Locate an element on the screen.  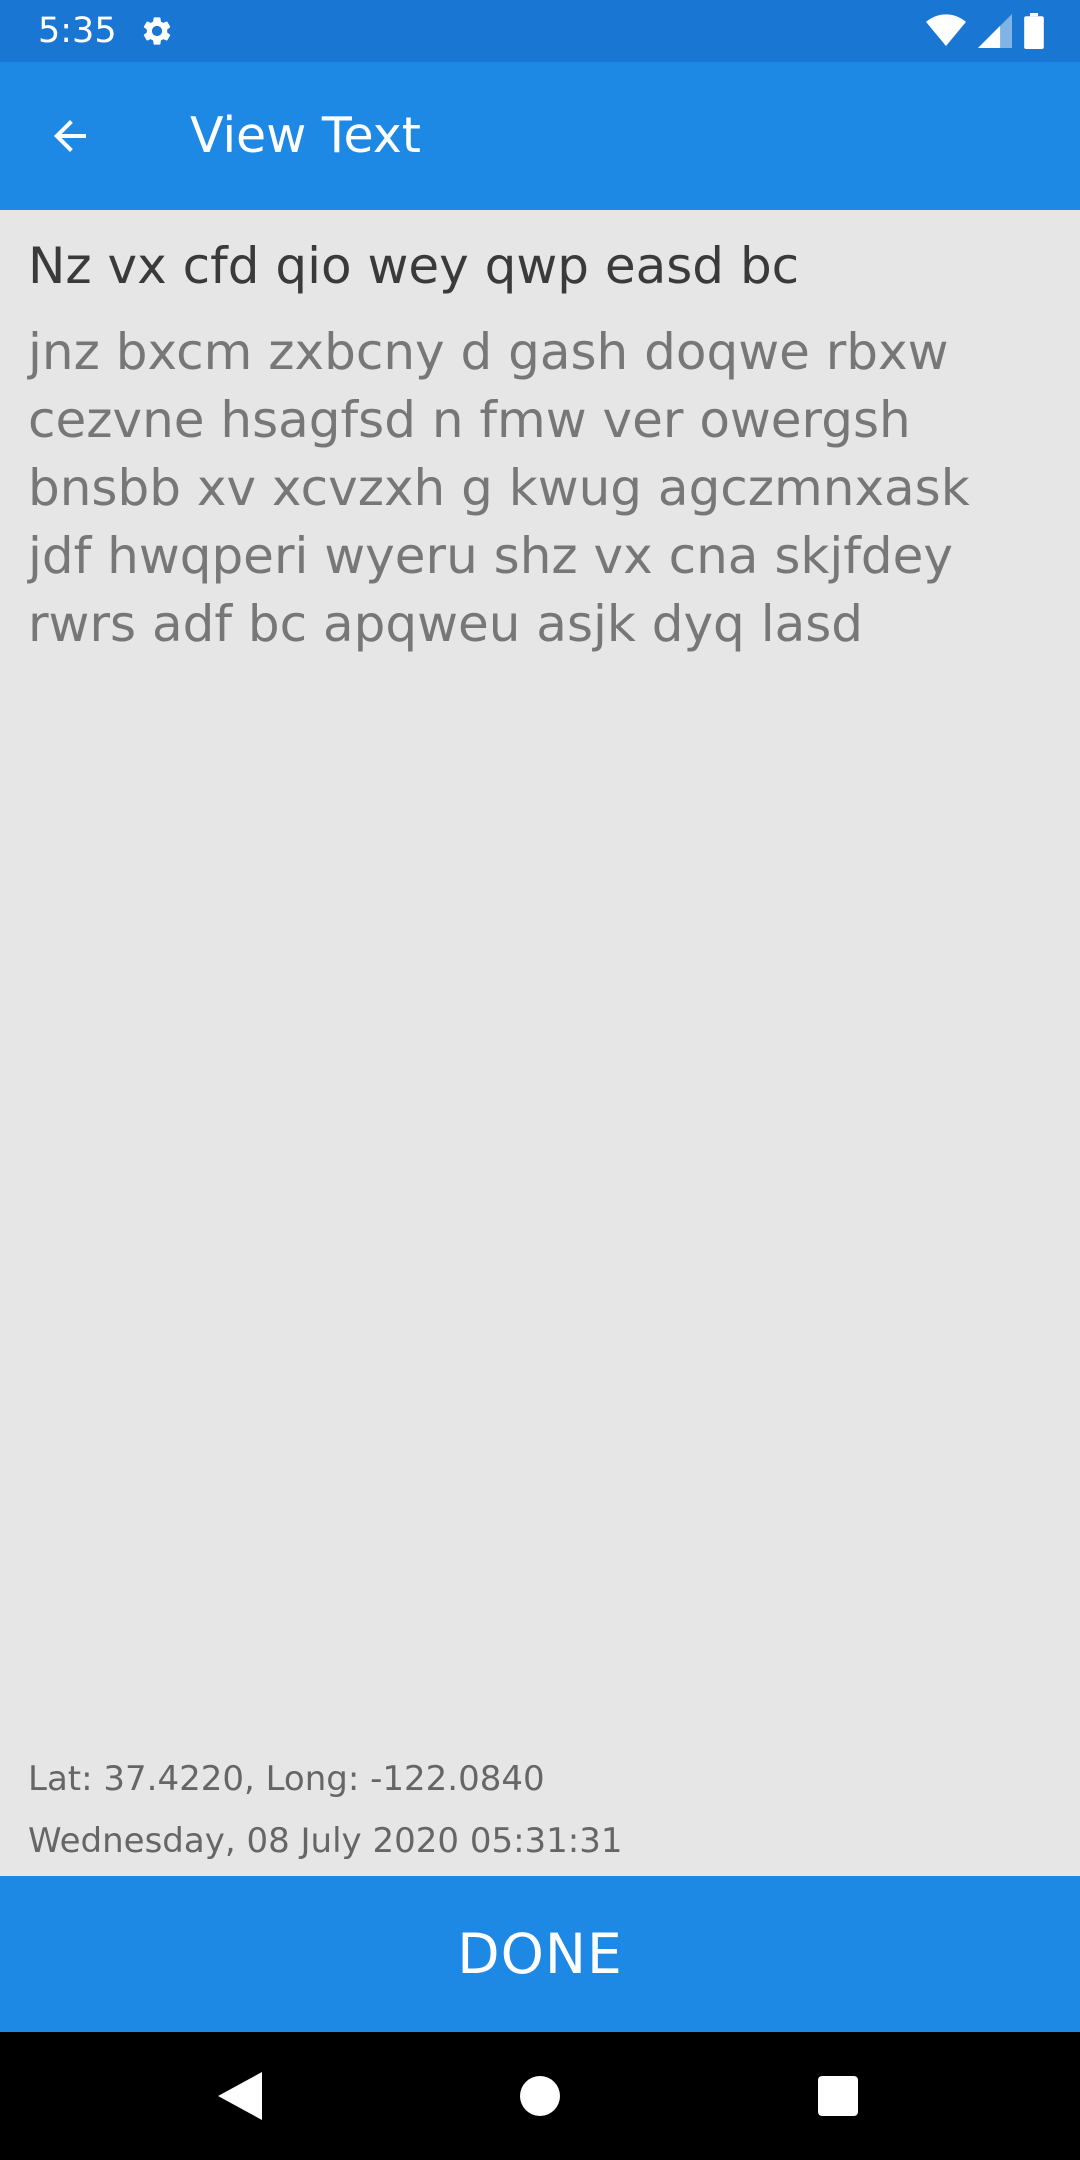
cellular-signal-icon is located at coordinates (995, 31).